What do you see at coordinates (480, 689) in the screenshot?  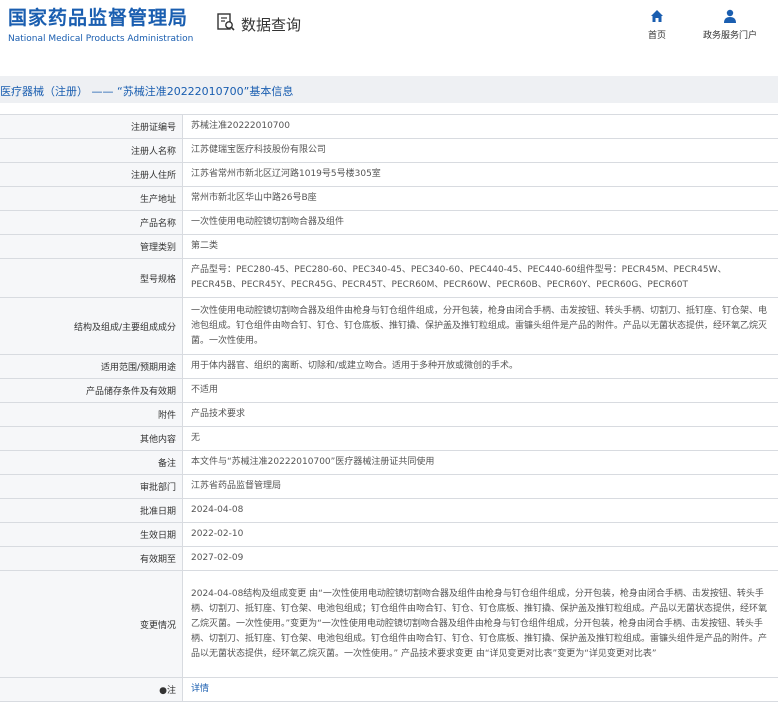 I see `row-value: 详情` at bounding box center [480, 689].